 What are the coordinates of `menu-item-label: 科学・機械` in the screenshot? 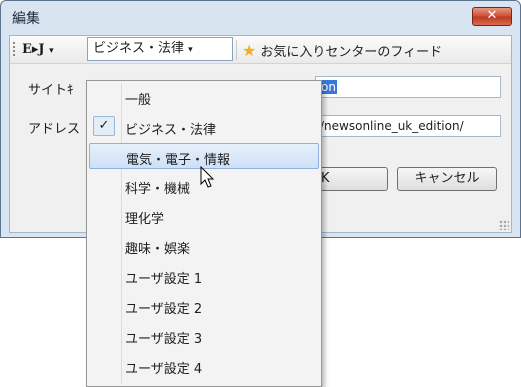 It's located at (158, 189).